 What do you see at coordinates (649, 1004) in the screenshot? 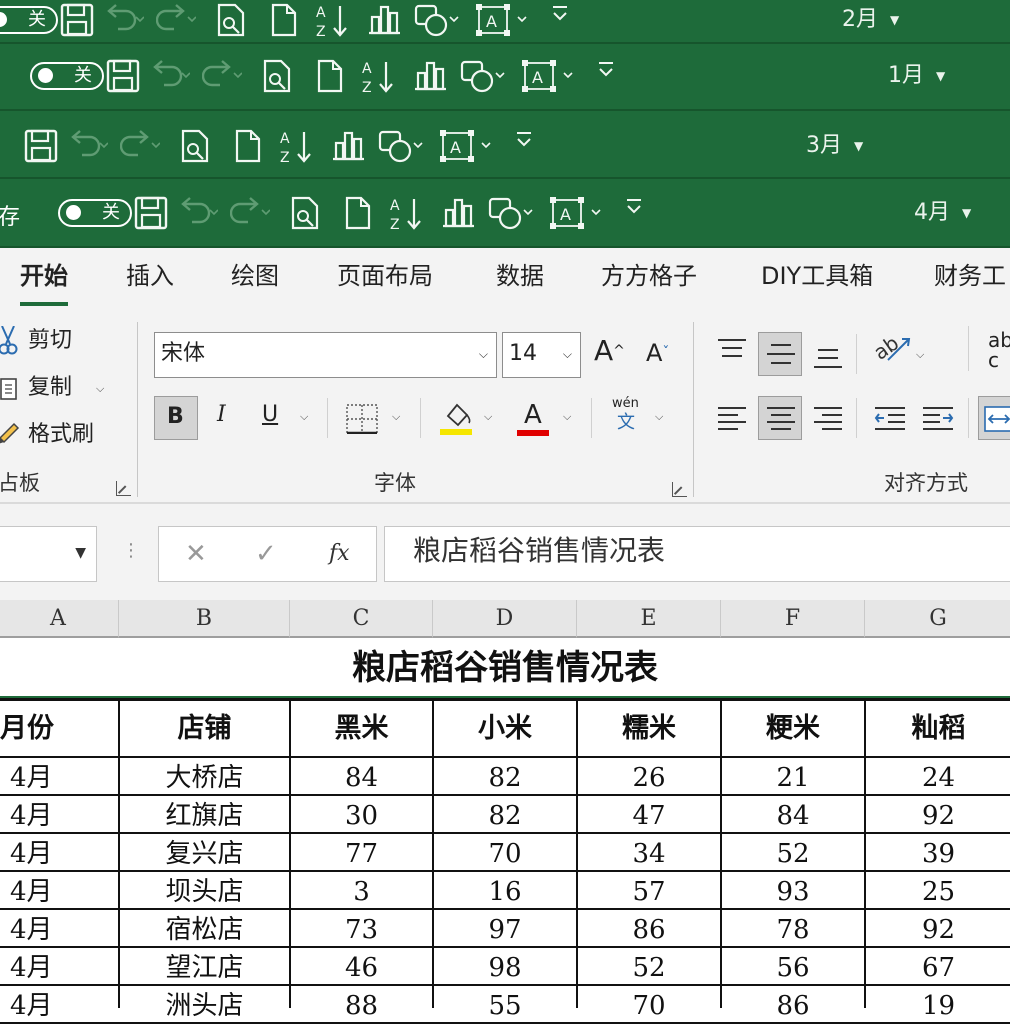
I see `table-cell: 70` at bounding box center [649, 1004].